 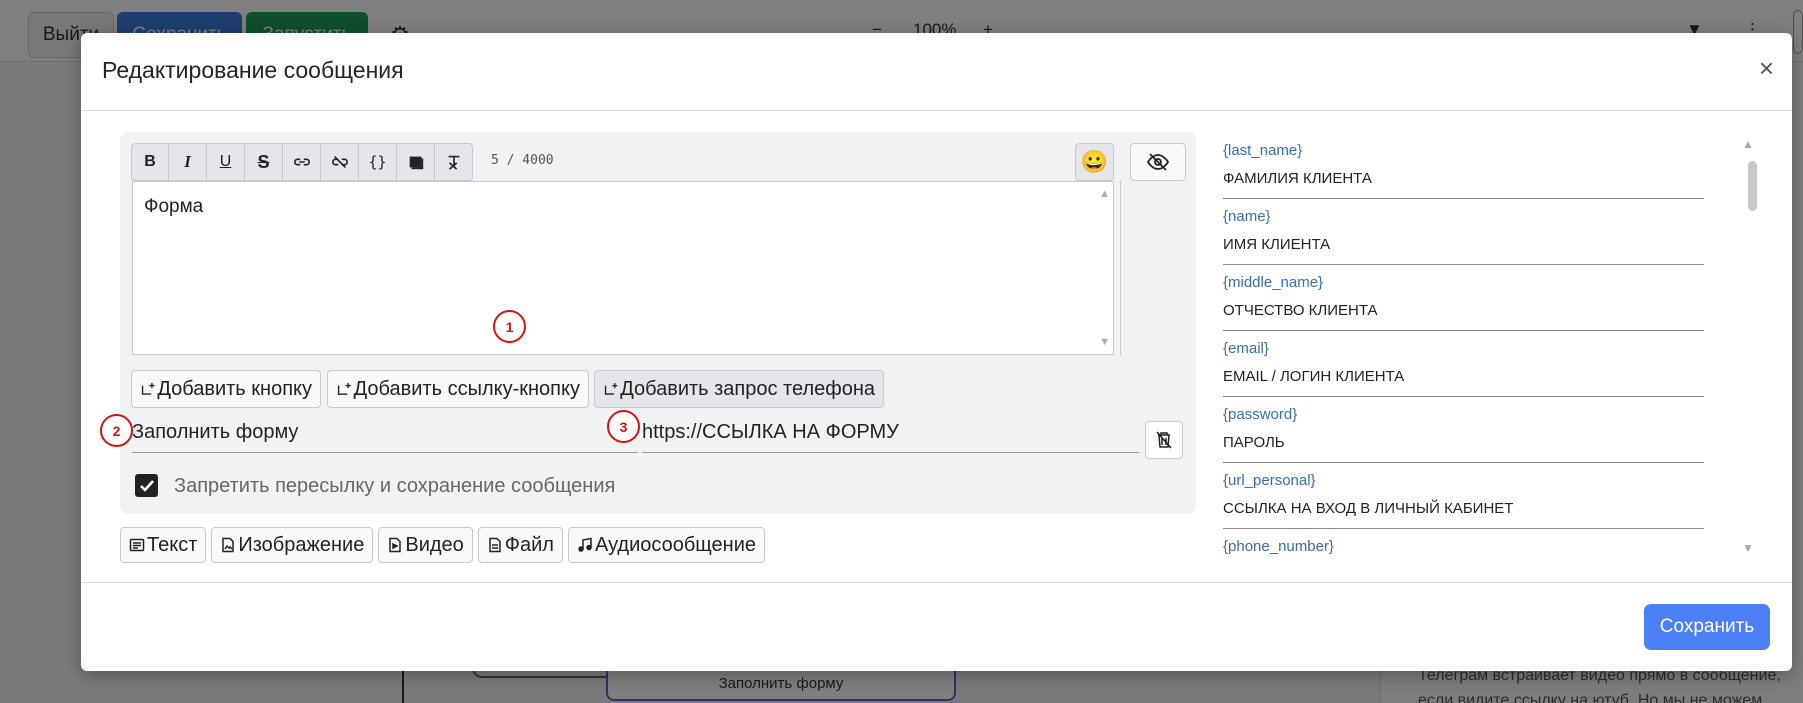 I want to click on tab-audio: Аудиосообщение, so click(x=666, y=545).